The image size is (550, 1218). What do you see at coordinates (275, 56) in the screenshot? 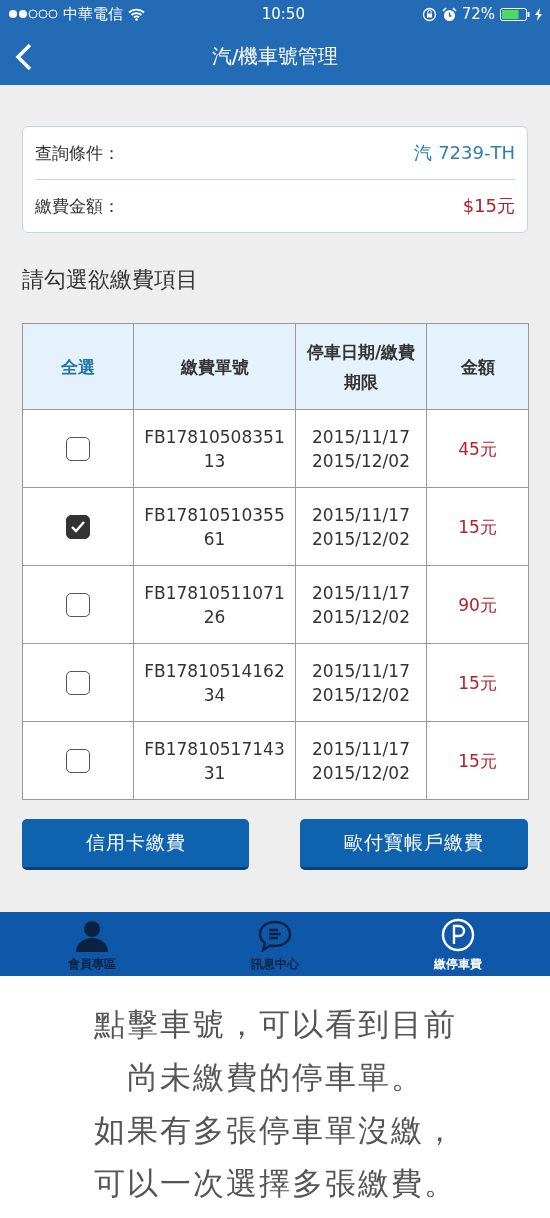
I see `page-title: 汽/機車號管理` at bounding box center [275, 56].